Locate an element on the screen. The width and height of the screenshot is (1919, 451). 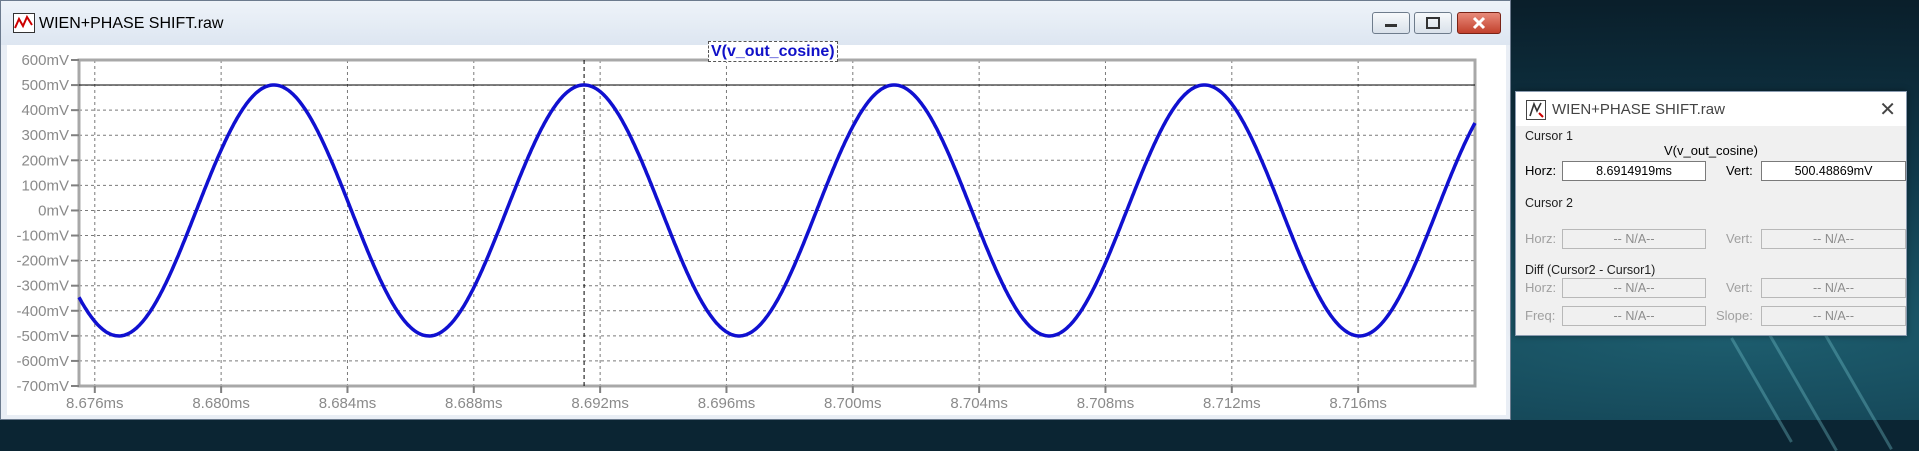
cursor1-horz-field: 8.6914919ms is located at coordinates (1634, 171).